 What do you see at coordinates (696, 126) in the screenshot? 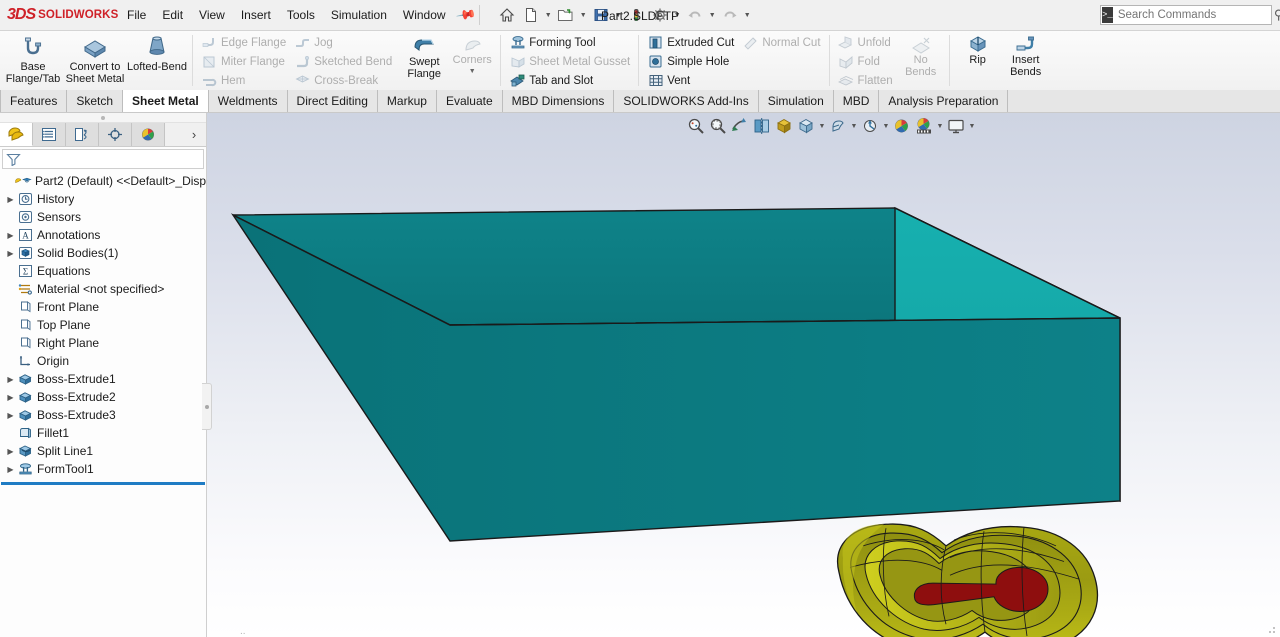
I see `zoom-to-fit-icon` at bounding box center [696, 126].